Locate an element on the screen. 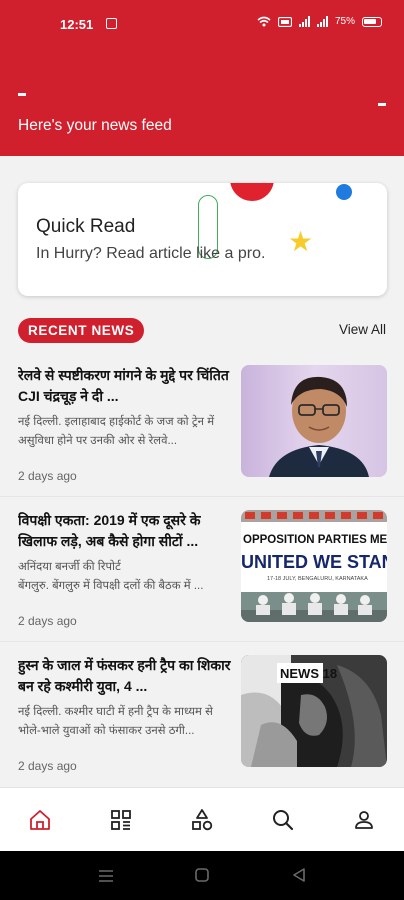  shapes-icon is located at coordinates (202, 820).